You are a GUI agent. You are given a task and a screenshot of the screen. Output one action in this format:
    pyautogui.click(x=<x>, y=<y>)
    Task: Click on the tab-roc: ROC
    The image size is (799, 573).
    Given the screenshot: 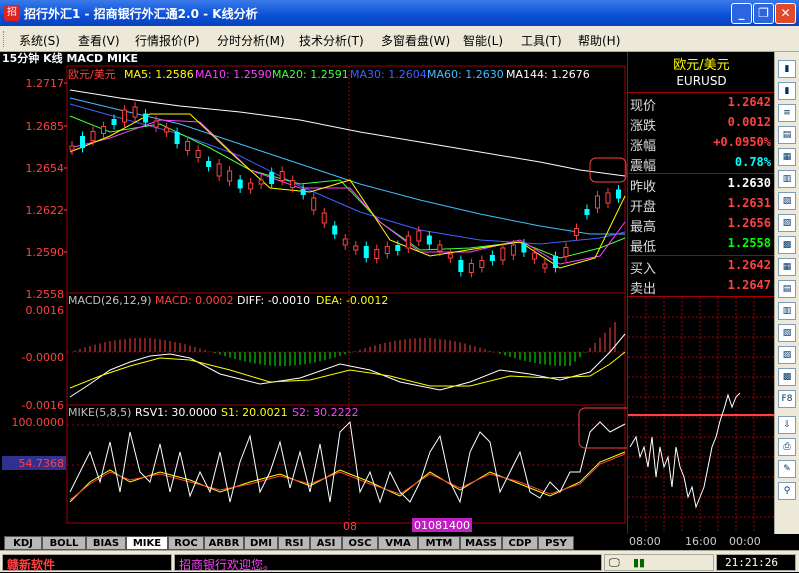 What is the action you would take?
    pyautogui.click(x=186, y=543)
    